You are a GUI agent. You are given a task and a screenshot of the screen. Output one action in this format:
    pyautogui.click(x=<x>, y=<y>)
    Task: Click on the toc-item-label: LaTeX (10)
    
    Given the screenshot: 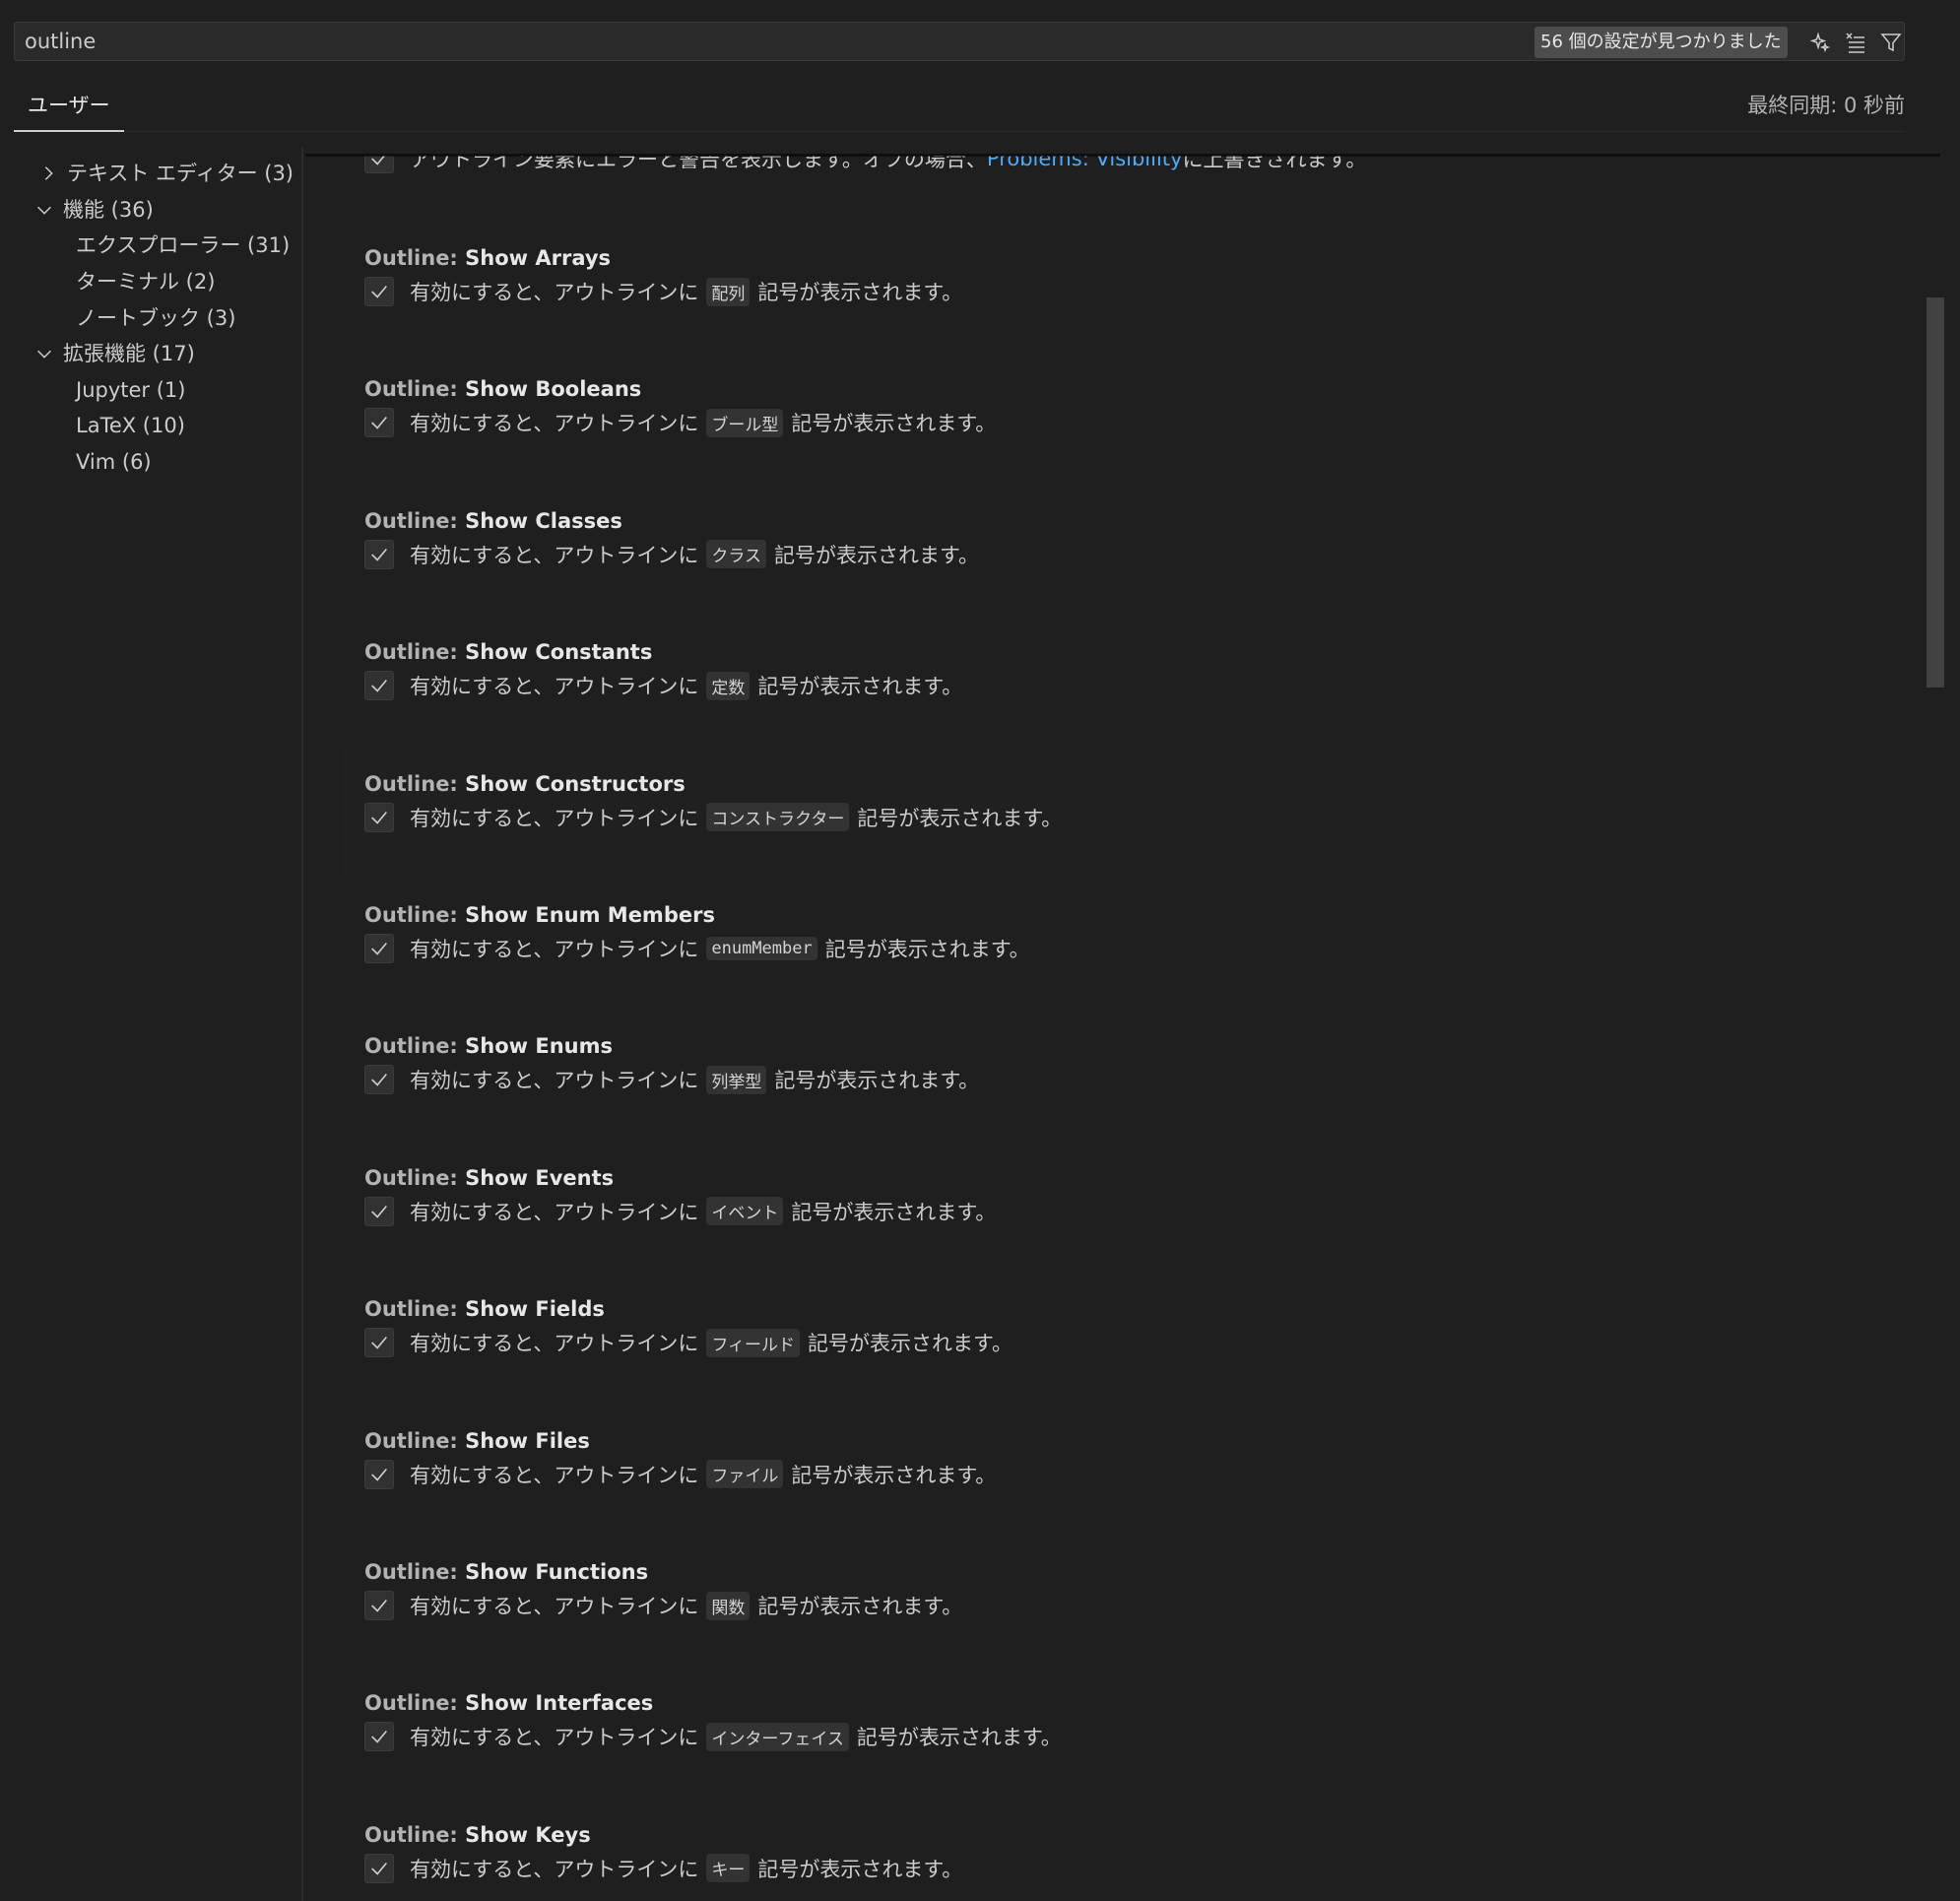 What is the action you would take?
    pyautogui.click(x=130, y=425)
    